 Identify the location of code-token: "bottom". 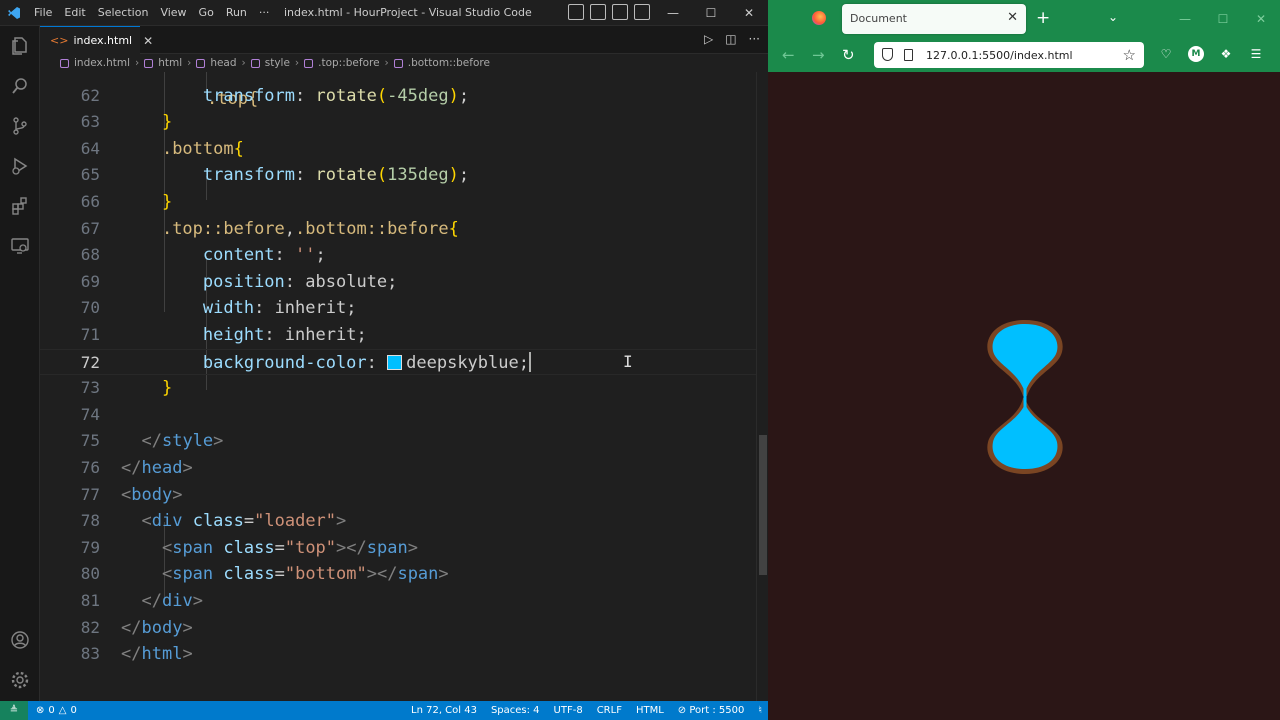
(325, 574).